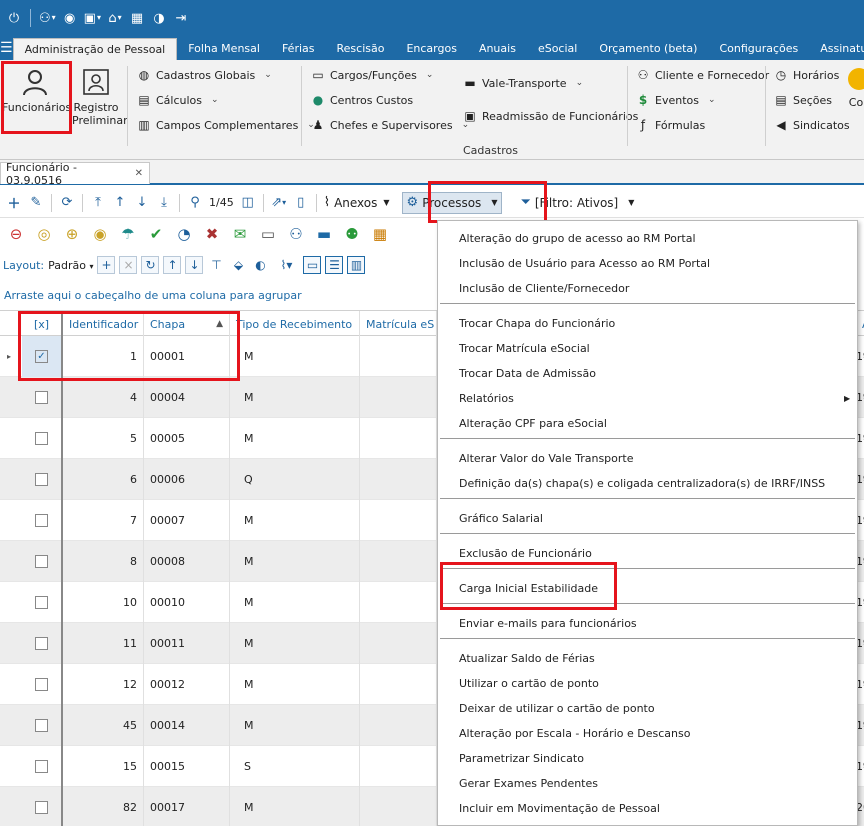 The image size is (864, 826). Describe the element at coordinates (70, 265) in the screenshot. I see `layout-select: Padrão ▾` at that location.